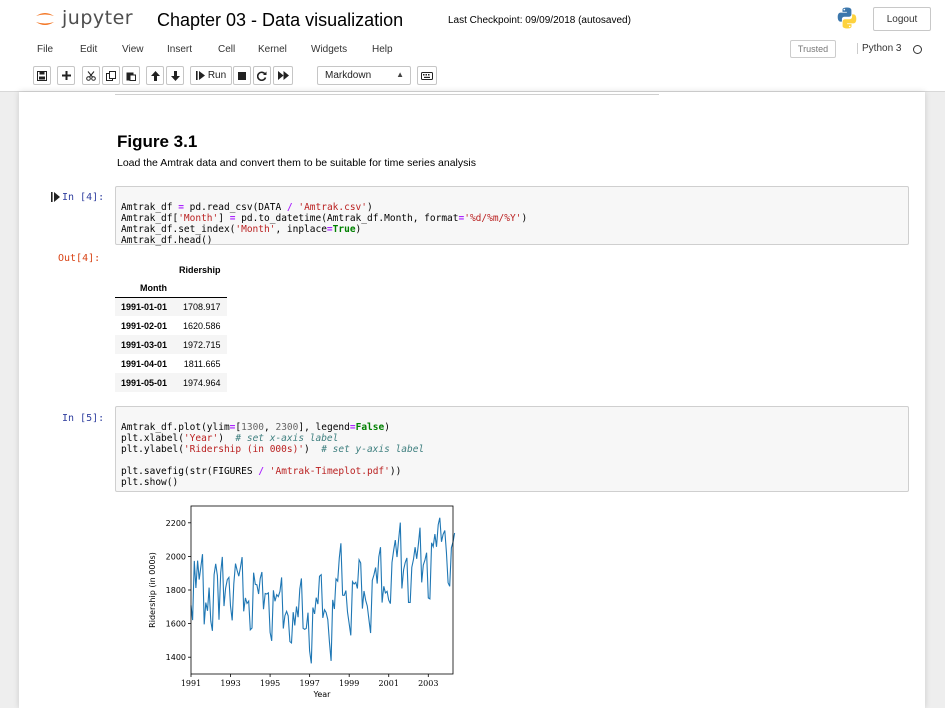 The image size is (945, 708). I want to click on paste-icon, so click(131, 76).